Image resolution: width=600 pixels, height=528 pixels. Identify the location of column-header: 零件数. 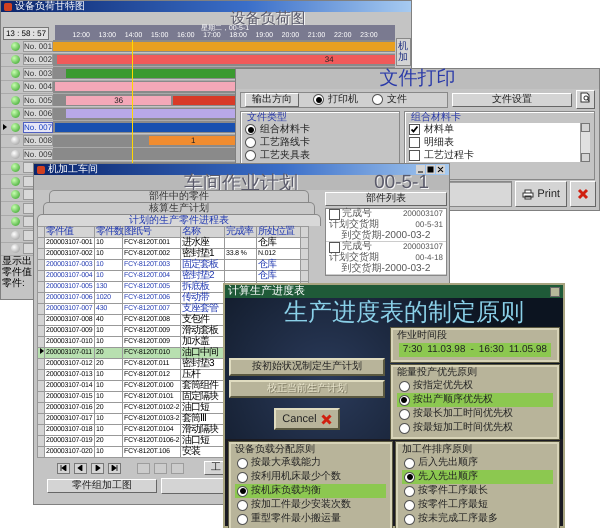
(108, 232).